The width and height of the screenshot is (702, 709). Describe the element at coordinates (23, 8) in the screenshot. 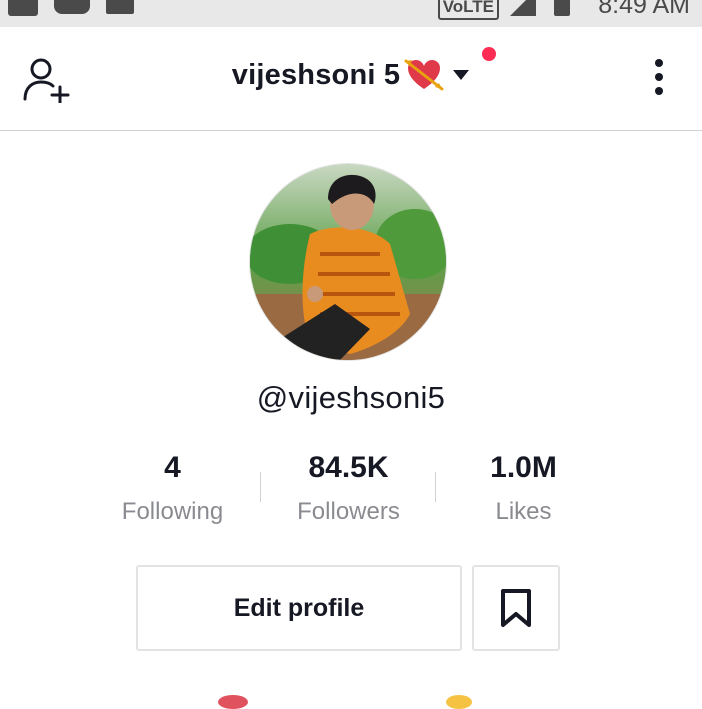

I see `facebook-icon` at that location.